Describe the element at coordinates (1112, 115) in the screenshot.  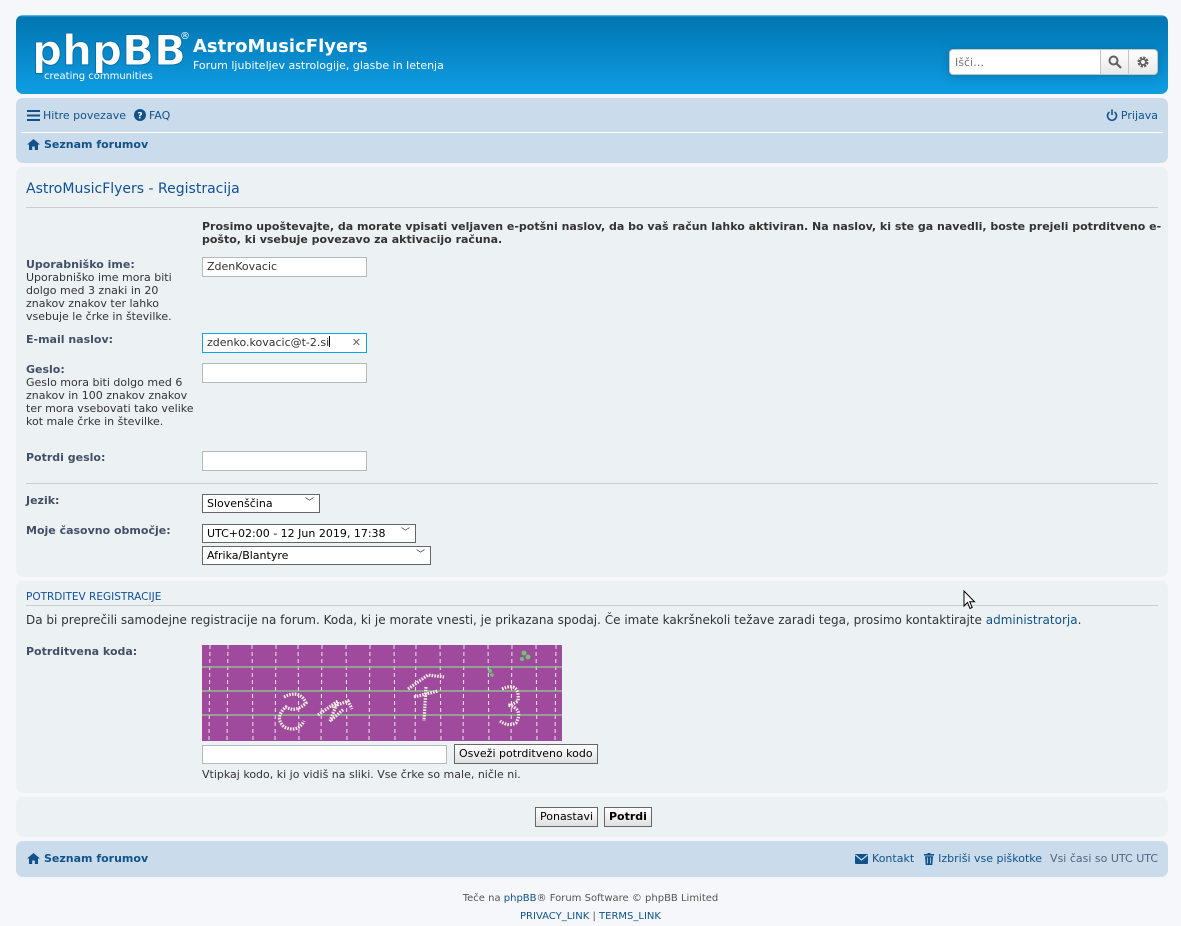
I see `power-icon` at that location.